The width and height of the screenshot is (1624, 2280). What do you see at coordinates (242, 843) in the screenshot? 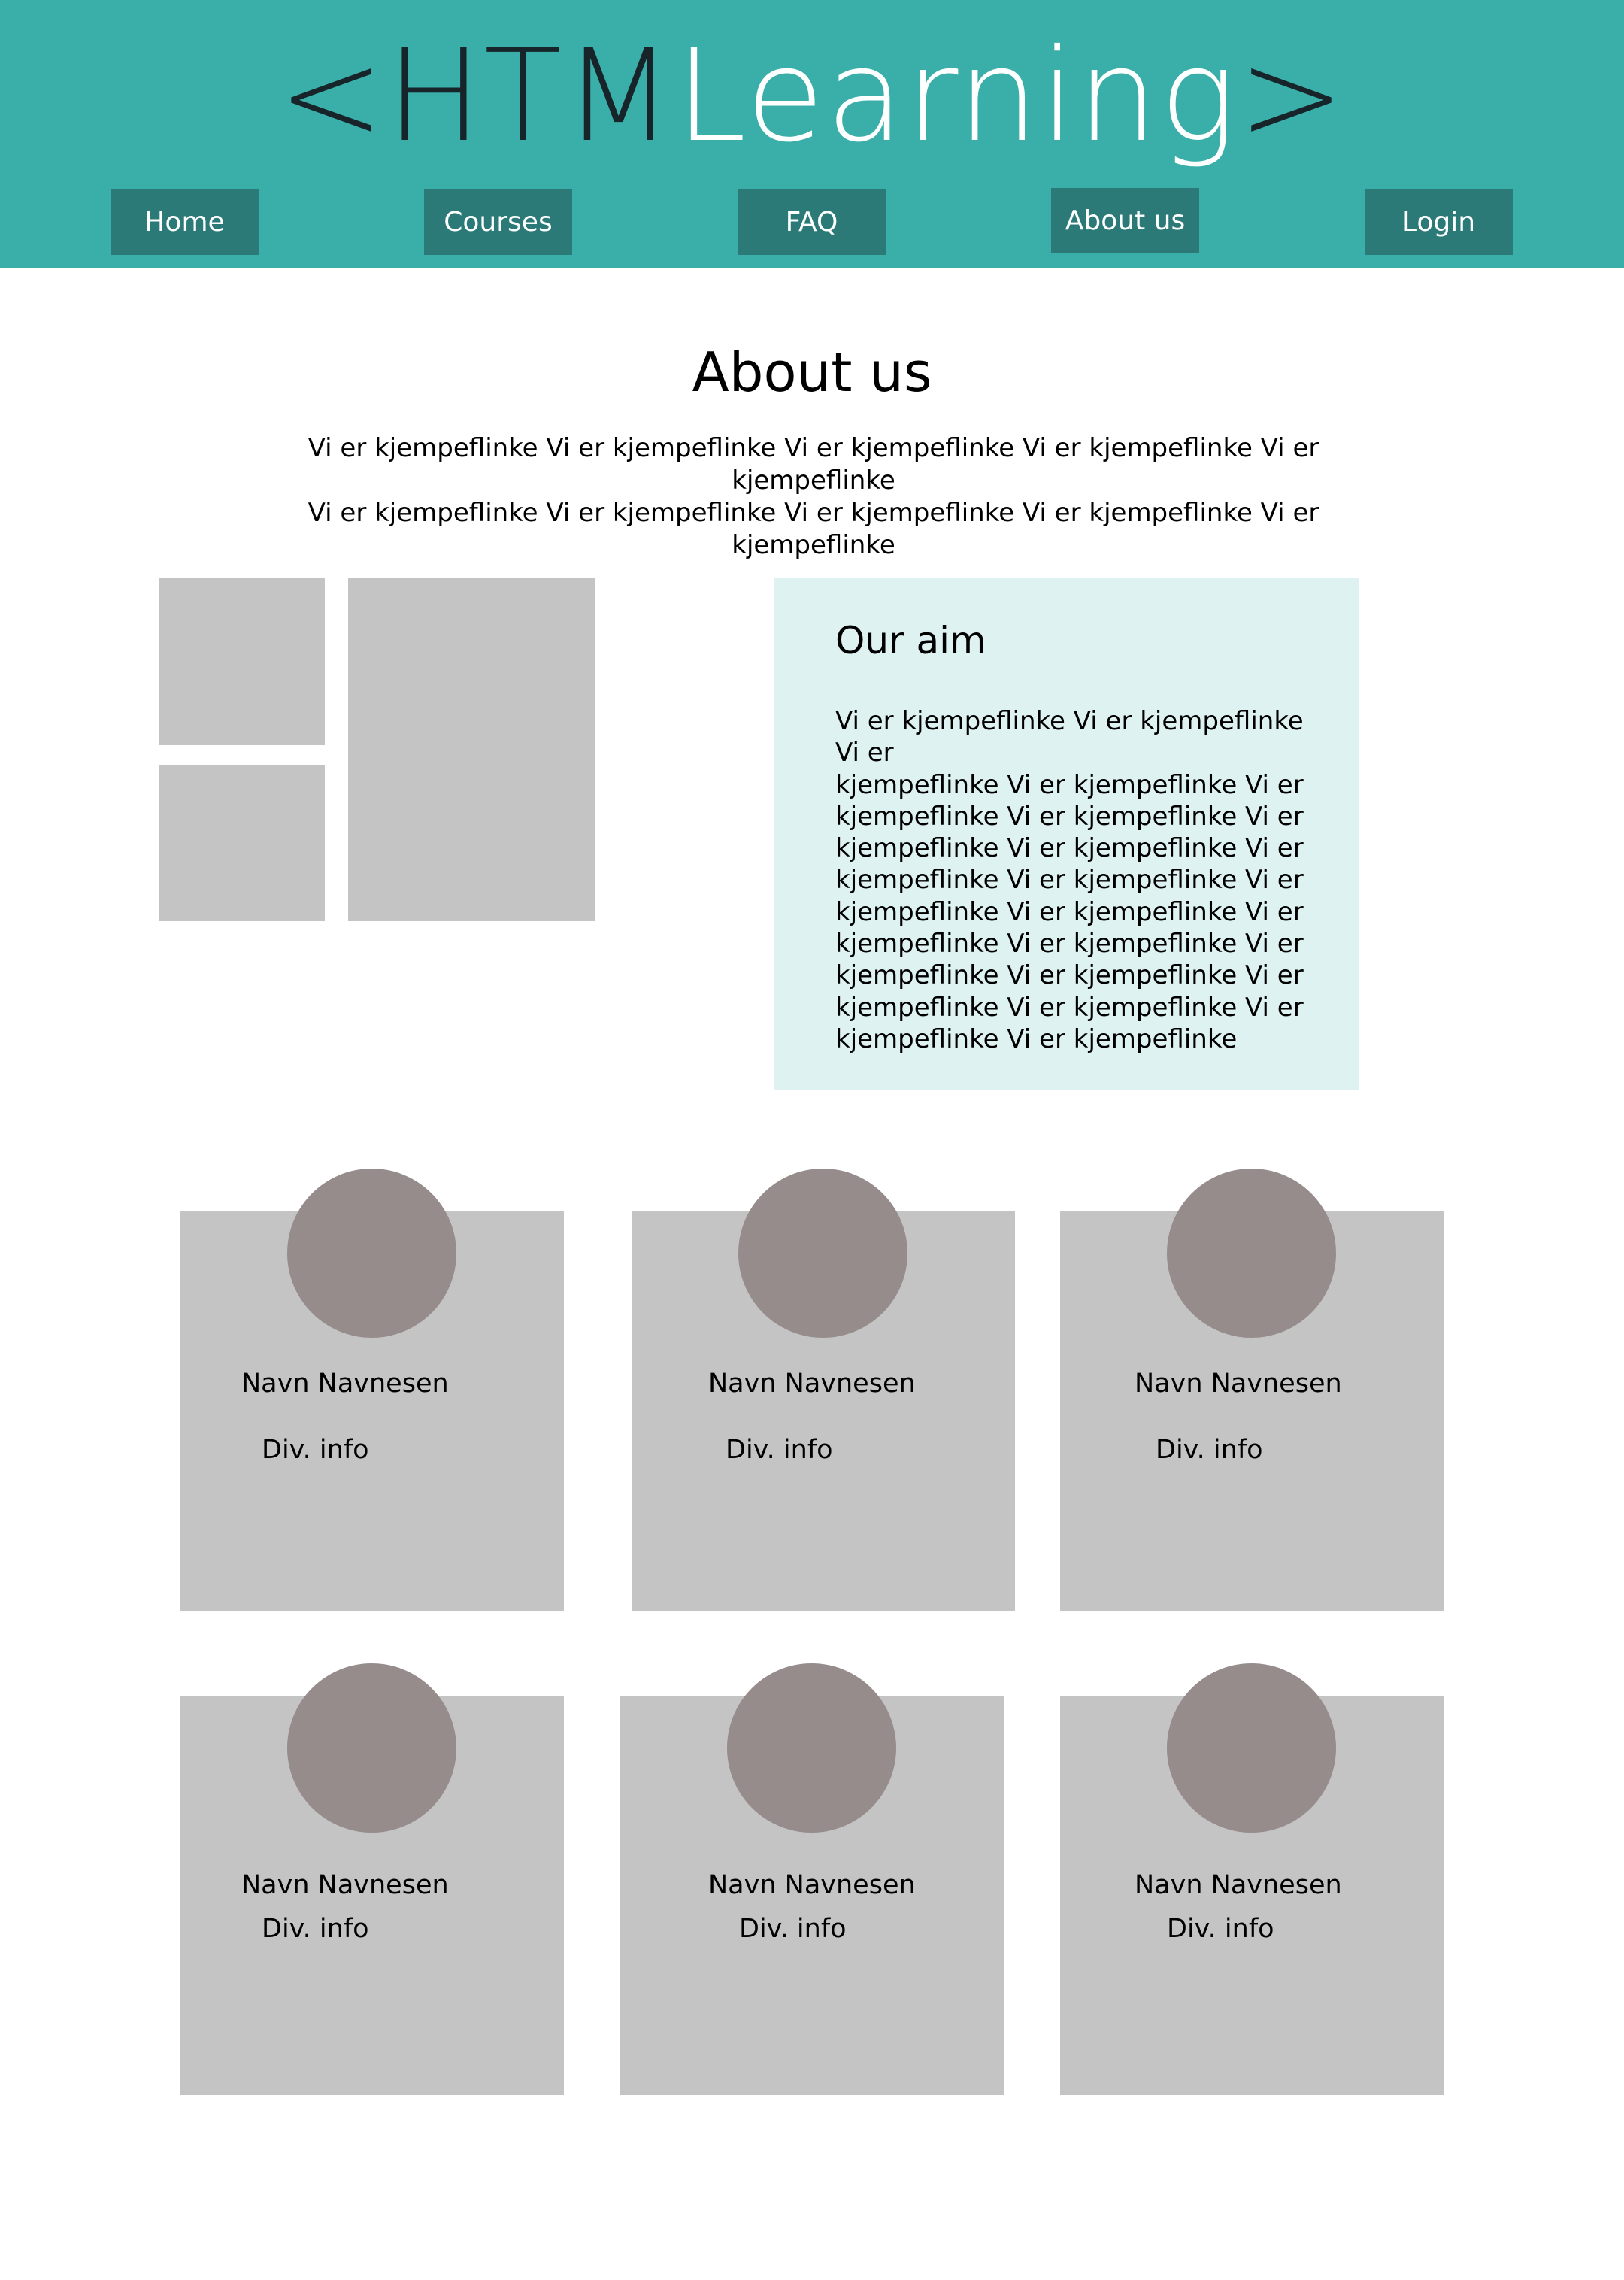
I see `image-placeholder-small-bottom` at bounding box center [242, 843].